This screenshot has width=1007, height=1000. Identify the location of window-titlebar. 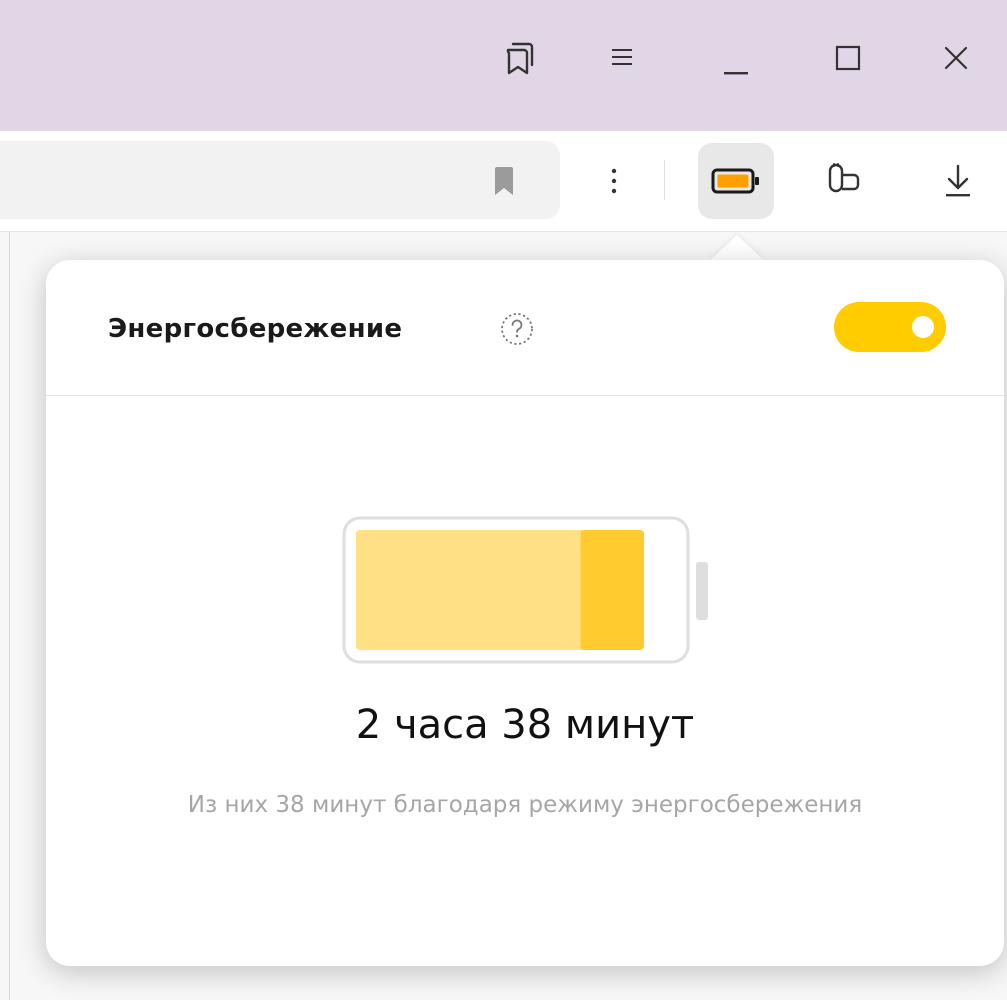
(503, 65).